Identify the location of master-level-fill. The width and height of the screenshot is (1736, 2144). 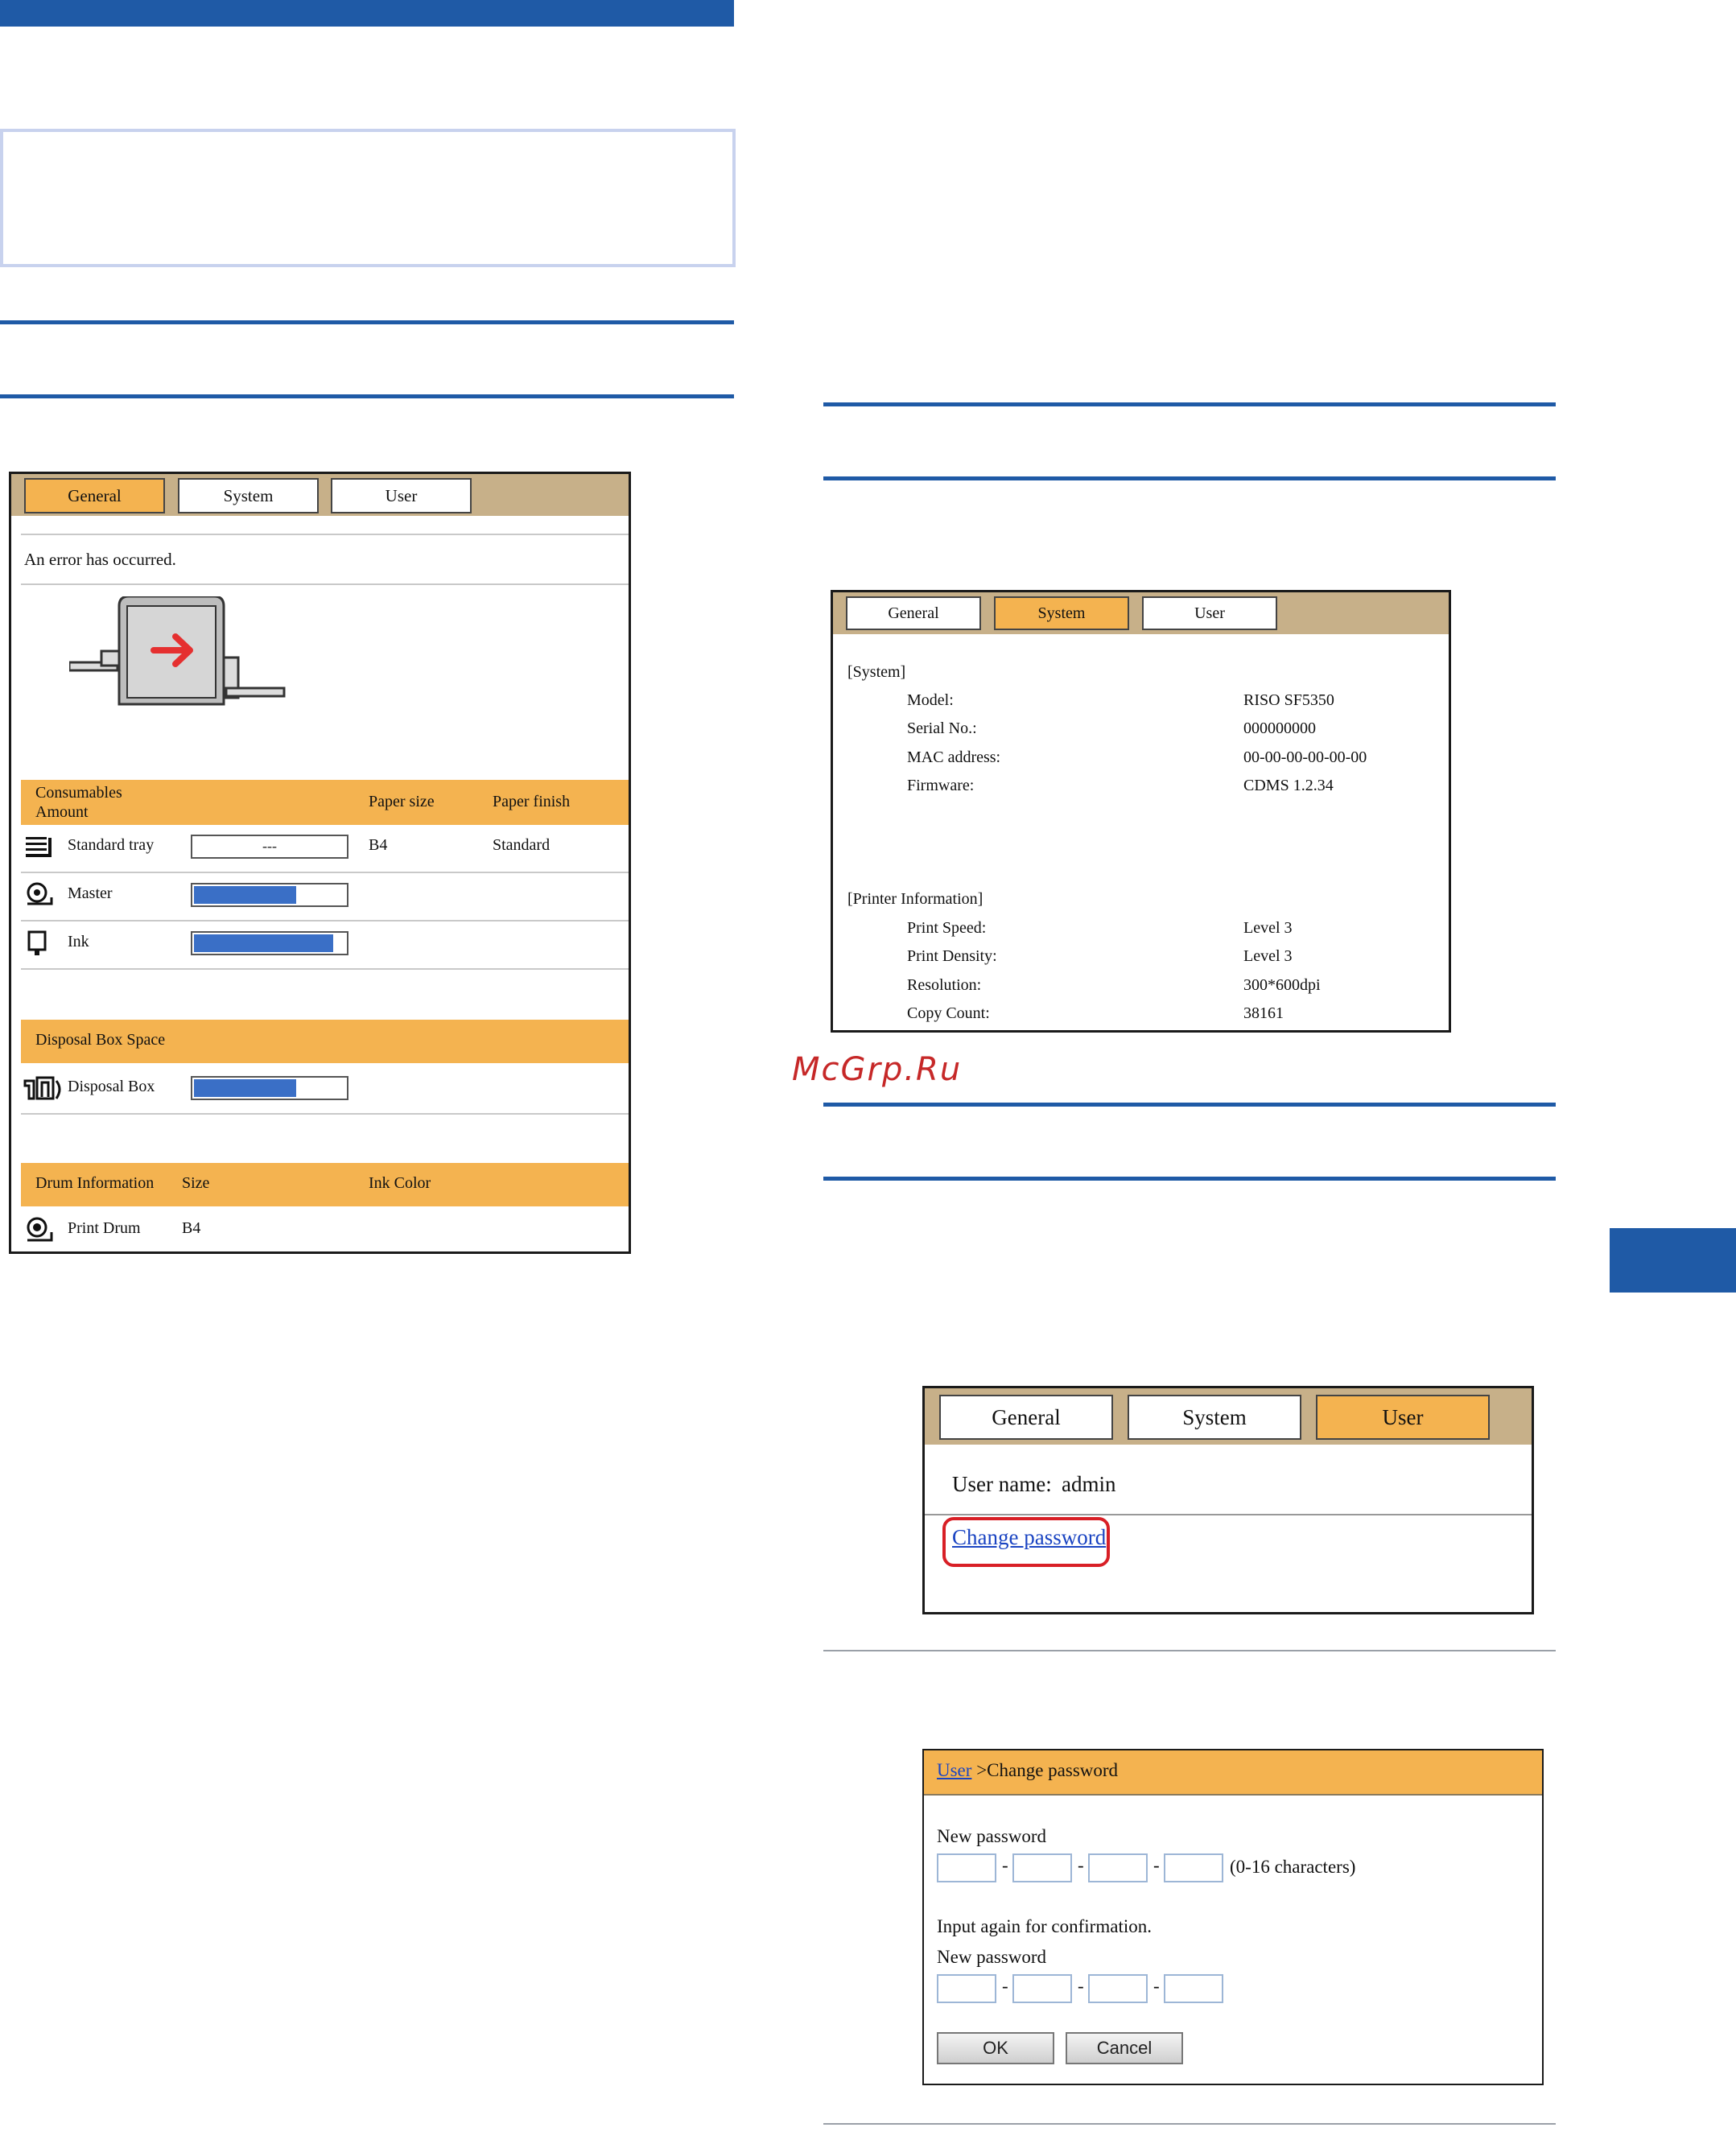
(245, 895).